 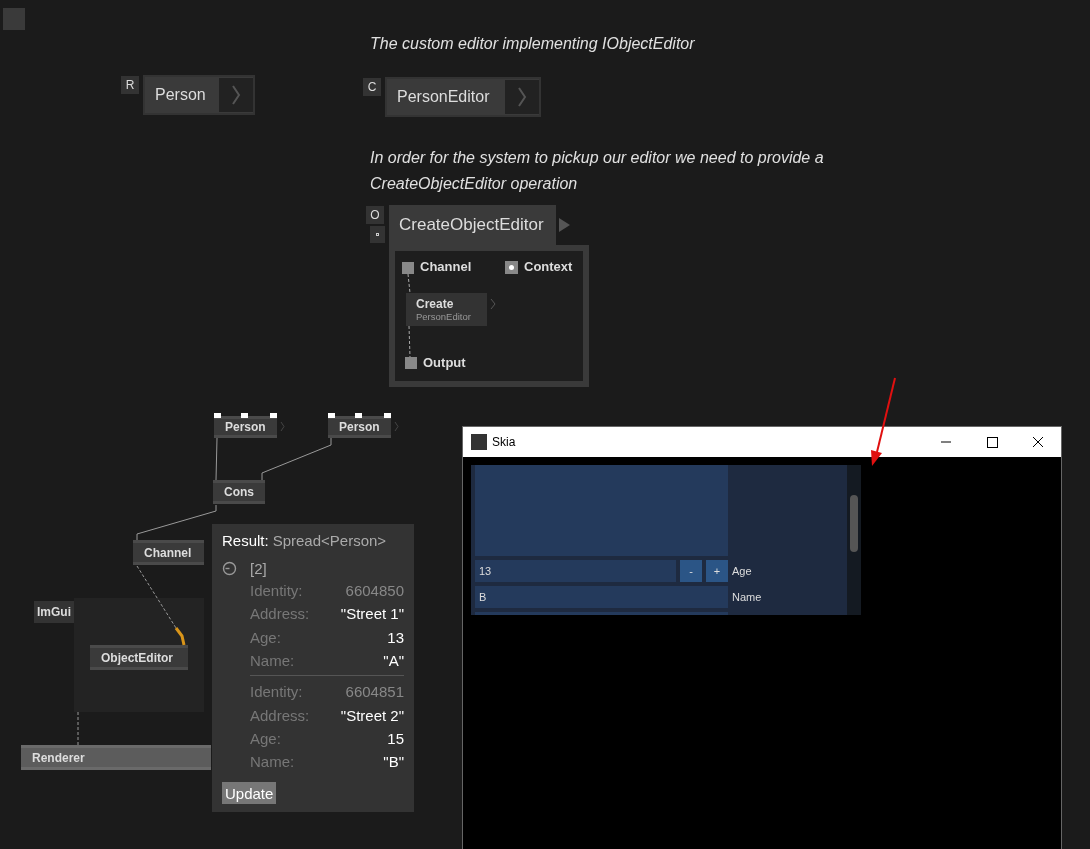 What do you see at coordinates (472, 225) in the screenshot?
I see `operation-header: CreateObjectEditor` at bounding box center [472, 225].